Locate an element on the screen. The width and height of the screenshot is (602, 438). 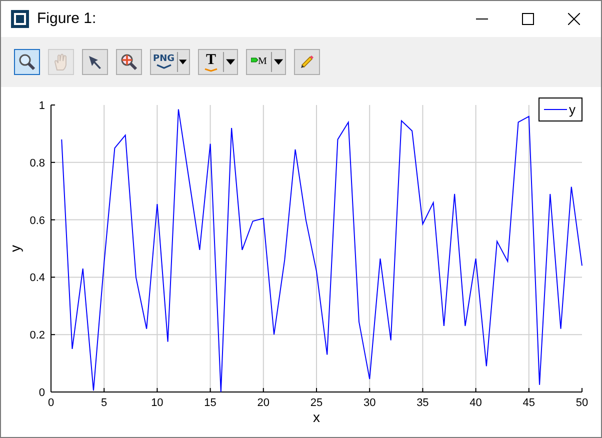
dropdown-tool-button: M is located at coordinates (266, 62).